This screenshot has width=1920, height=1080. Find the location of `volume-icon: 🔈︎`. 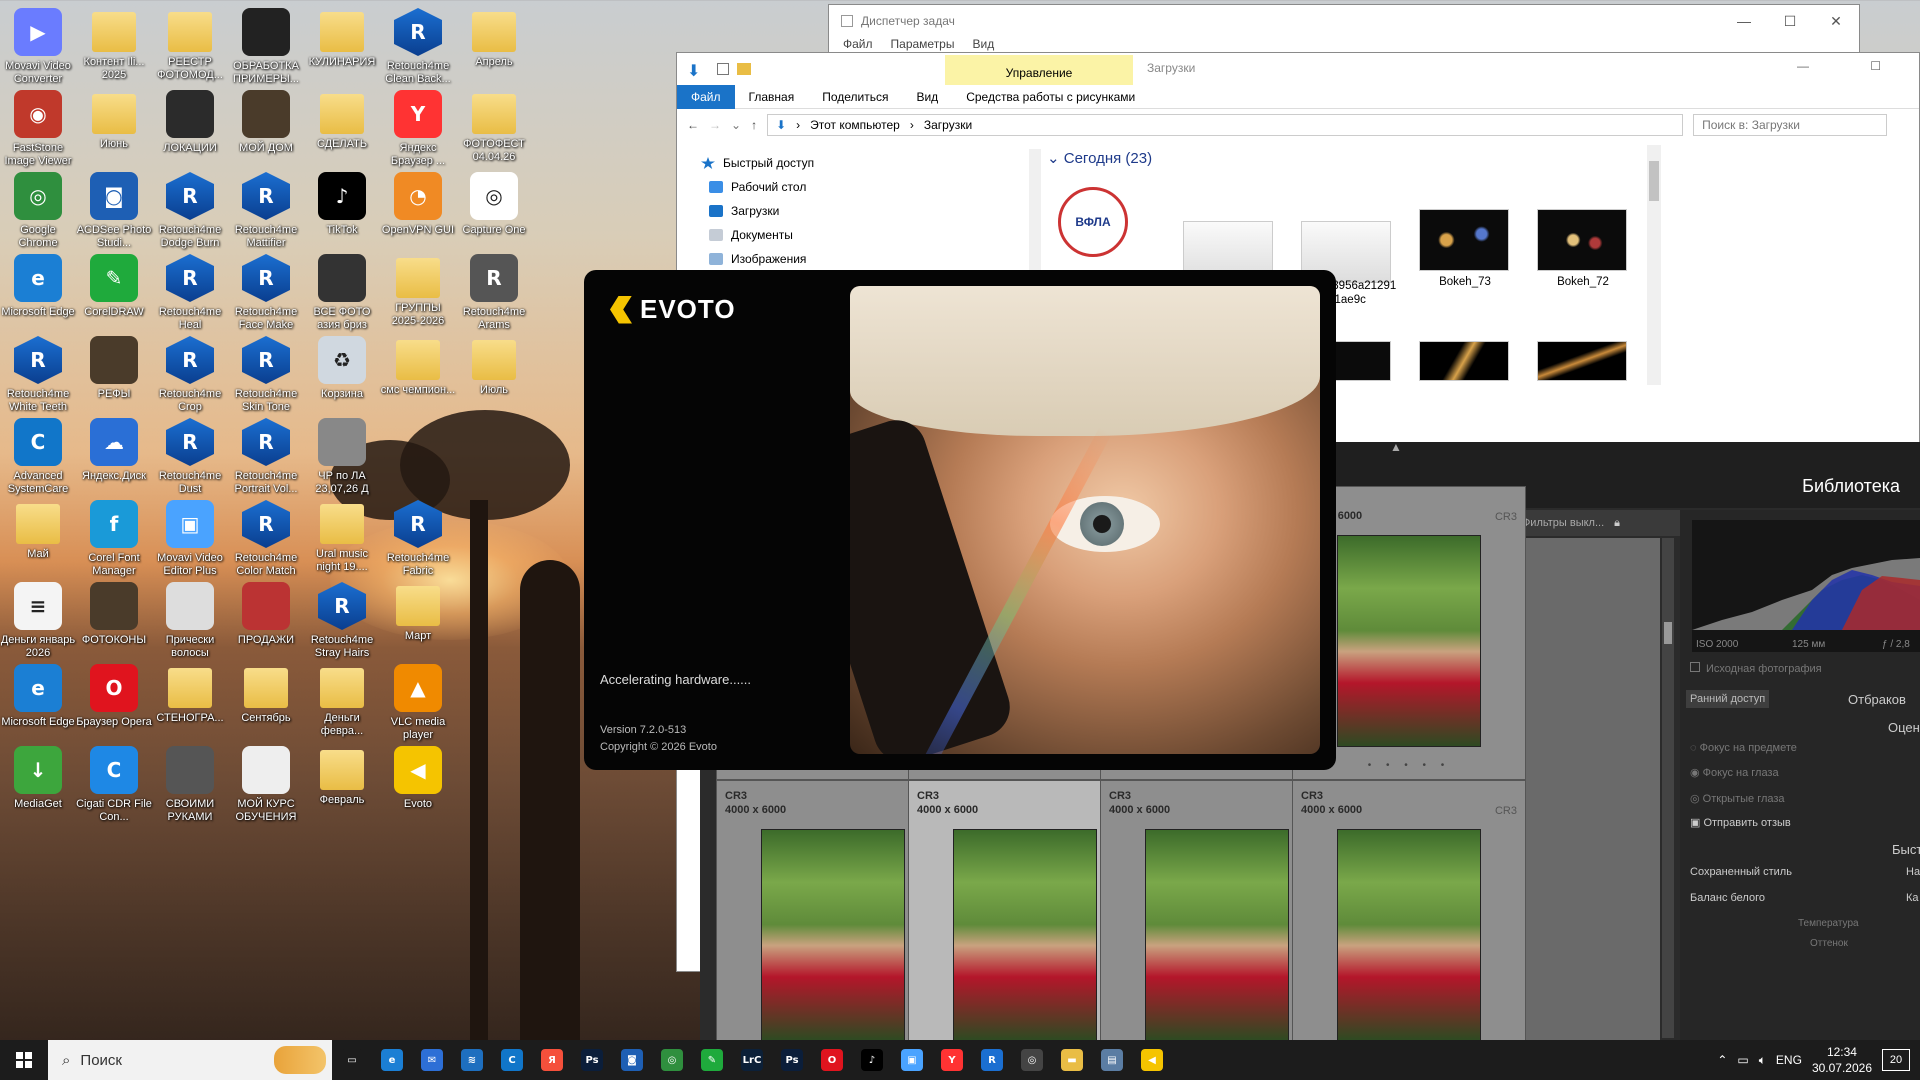

volume-icon: 🔈︎ is located at coordinates (1762, 1060).